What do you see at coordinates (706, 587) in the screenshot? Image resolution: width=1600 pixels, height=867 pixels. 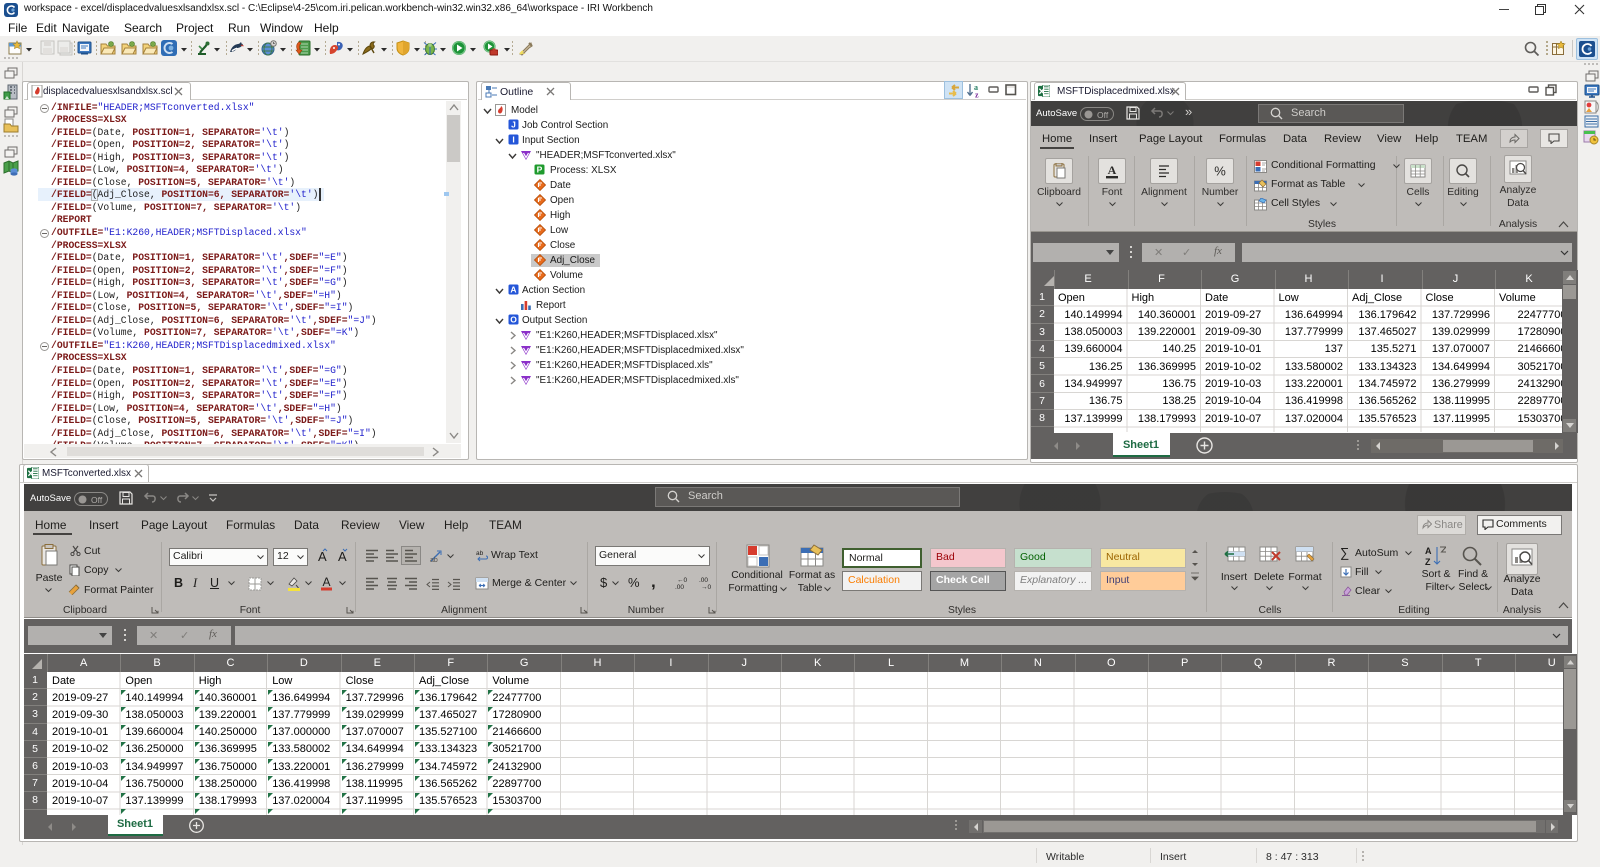 I see `svg-text: →0` at bounding box center [706, 587].